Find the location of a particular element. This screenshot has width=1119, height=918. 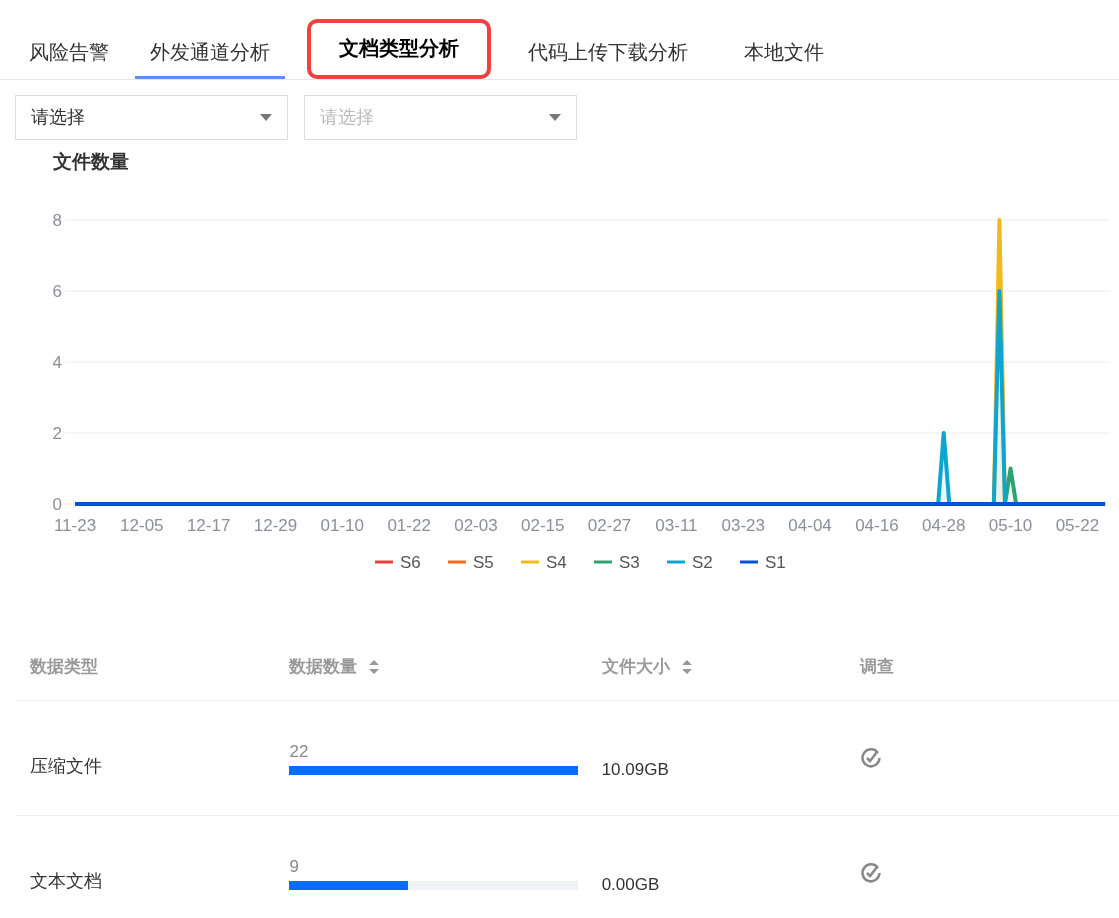

column-header: 数据类型 is located at coordinates (64, 666).